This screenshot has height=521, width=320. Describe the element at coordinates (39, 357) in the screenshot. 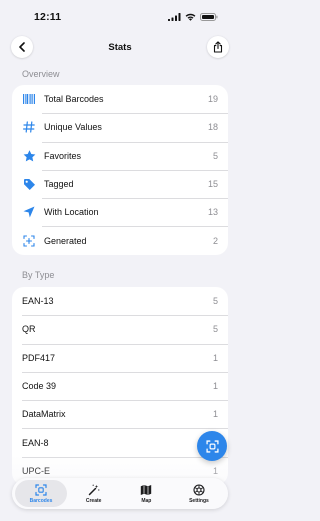

I see `row-label: PDF417` at that location.